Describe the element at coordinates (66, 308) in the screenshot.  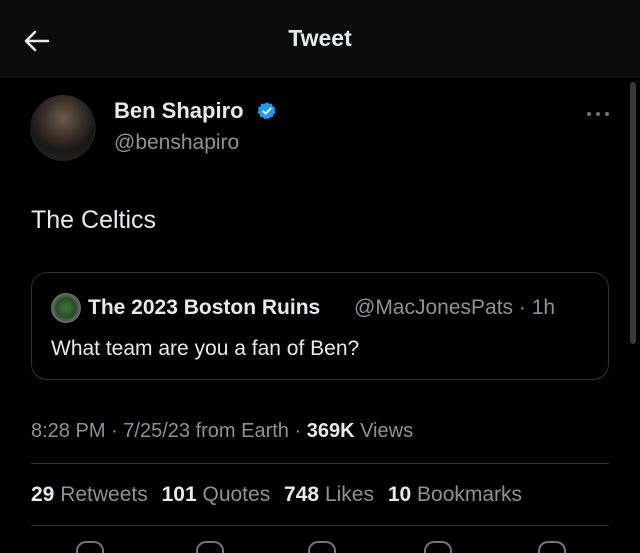
I see `quote-avatar` at that location.